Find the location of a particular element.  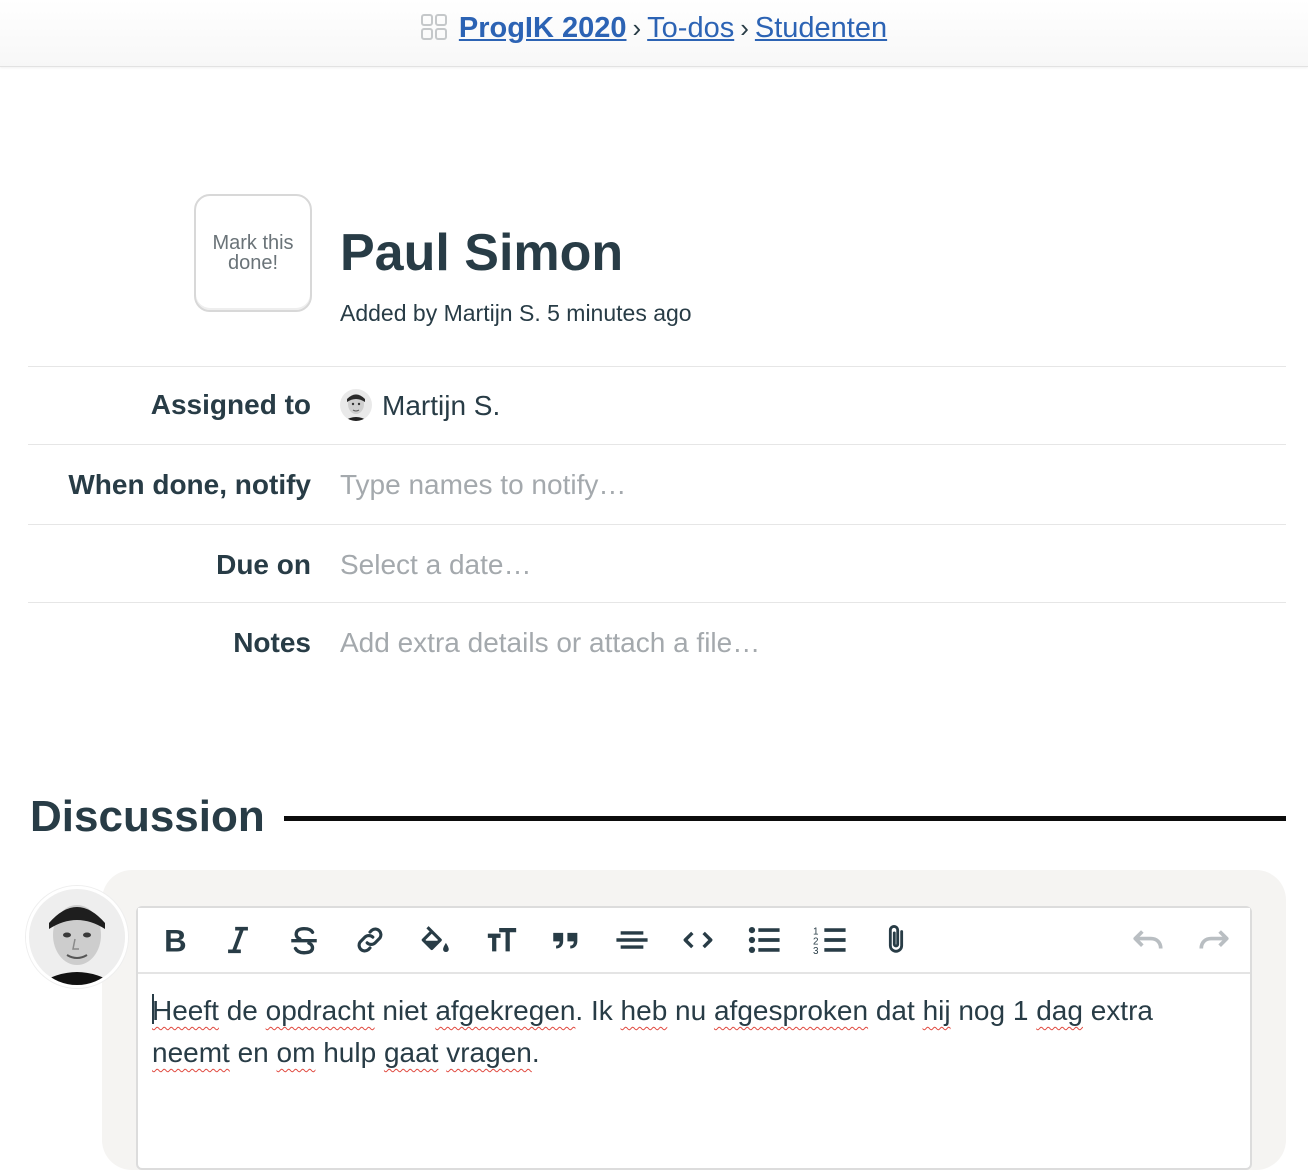

italic-icon is located at coordinates (238, 940).